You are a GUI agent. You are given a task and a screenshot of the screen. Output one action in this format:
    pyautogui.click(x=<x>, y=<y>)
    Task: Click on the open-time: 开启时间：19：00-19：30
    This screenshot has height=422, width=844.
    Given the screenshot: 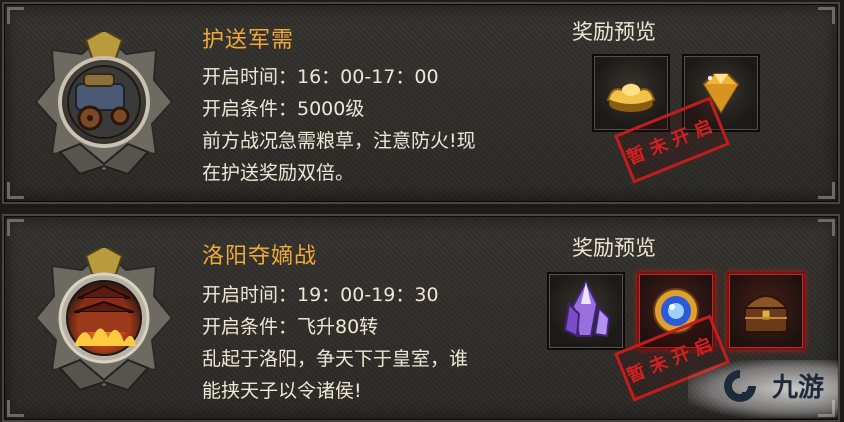 What is the action you would take?
    pyautogui.click(x=320, y=295)
    